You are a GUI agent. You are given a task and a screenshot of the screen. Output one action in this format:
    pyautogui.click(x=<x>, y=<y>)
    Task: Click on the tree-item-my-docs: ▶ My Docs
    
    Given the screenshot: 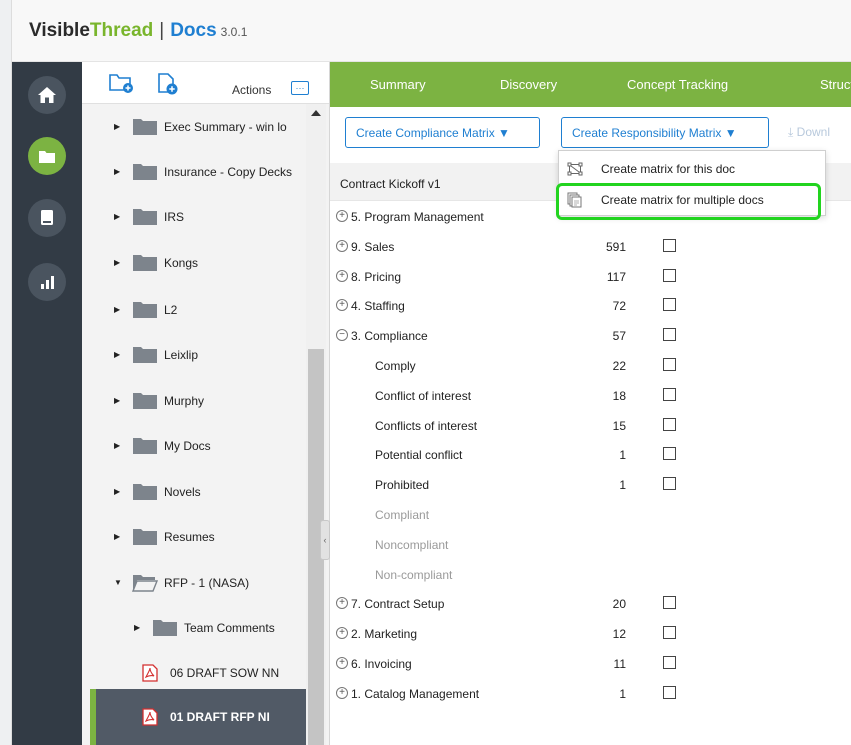 What is the action you would take?
    pyautogui.click(x=198, y=445)
    